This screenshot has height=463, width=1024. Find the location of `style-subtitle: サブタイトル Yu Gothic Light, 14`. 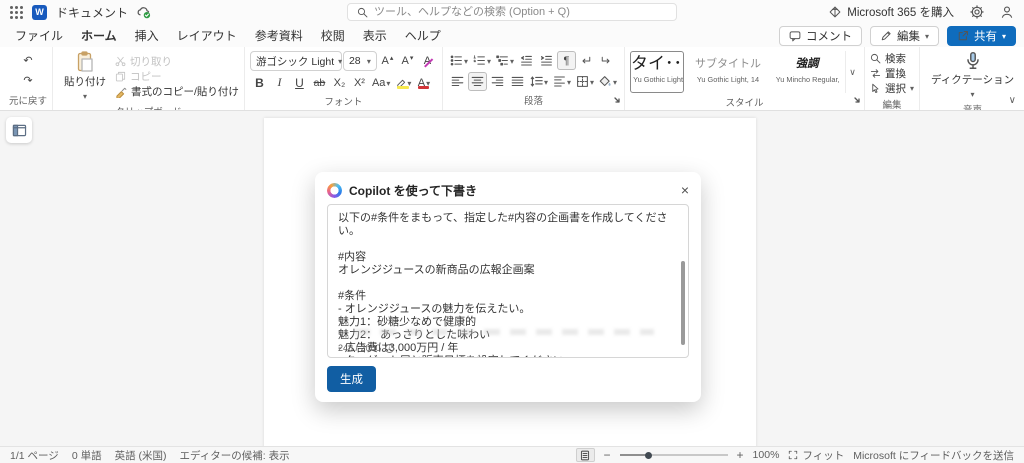

style-subtitle: サブタイトル Yu Gothic Light, 14 is located at coordinates (728, 72).